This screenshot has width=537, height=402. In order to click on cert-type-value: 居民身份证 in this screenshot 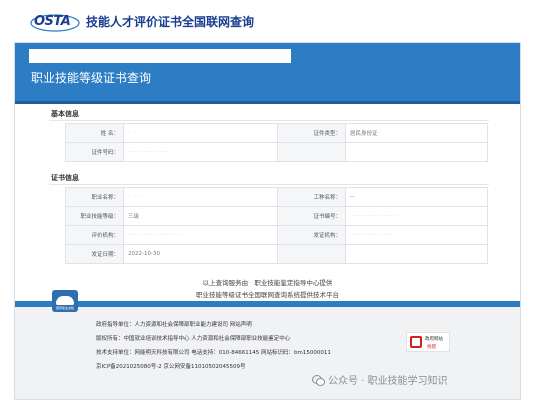, I will do `click(416, 133)`.